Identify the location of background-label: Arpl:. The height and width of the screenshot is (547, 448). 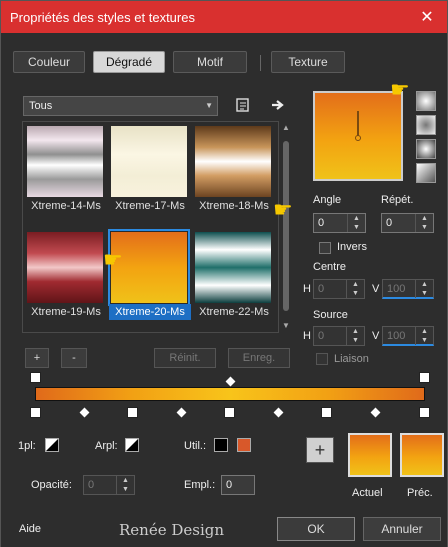
(106, 446).